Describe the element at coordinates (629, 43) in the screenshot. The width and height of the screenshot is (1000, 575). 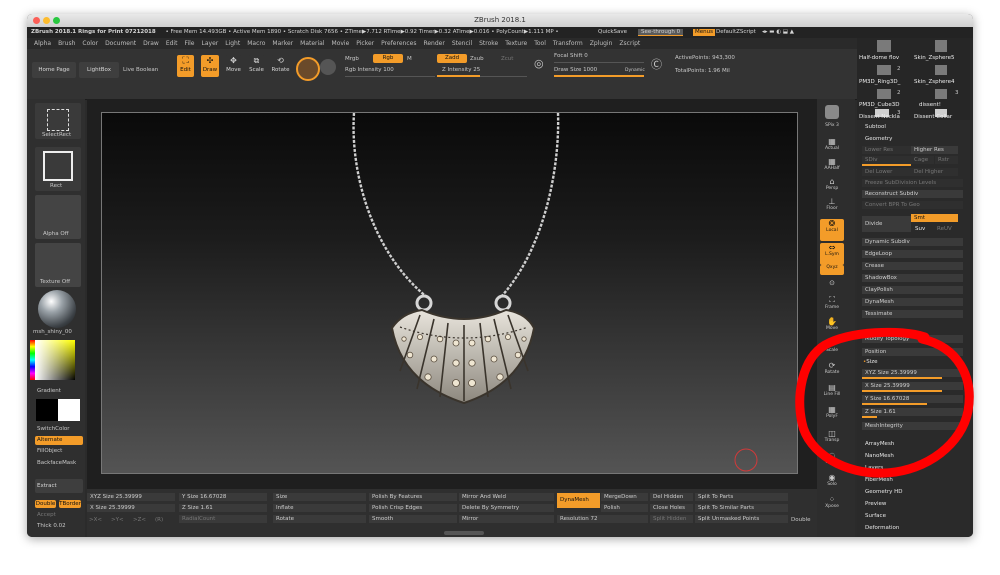
I see `menu-item: Zscript` at that location.